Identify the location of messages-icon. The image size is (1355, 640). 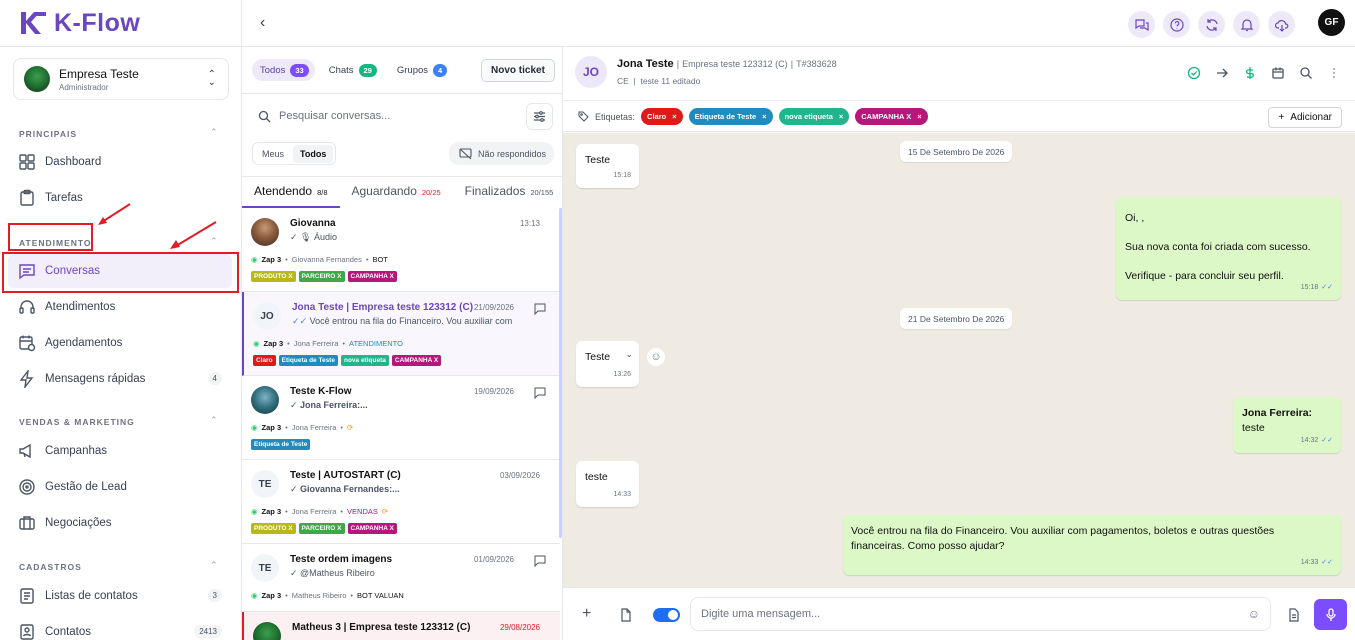
(1141, 24).